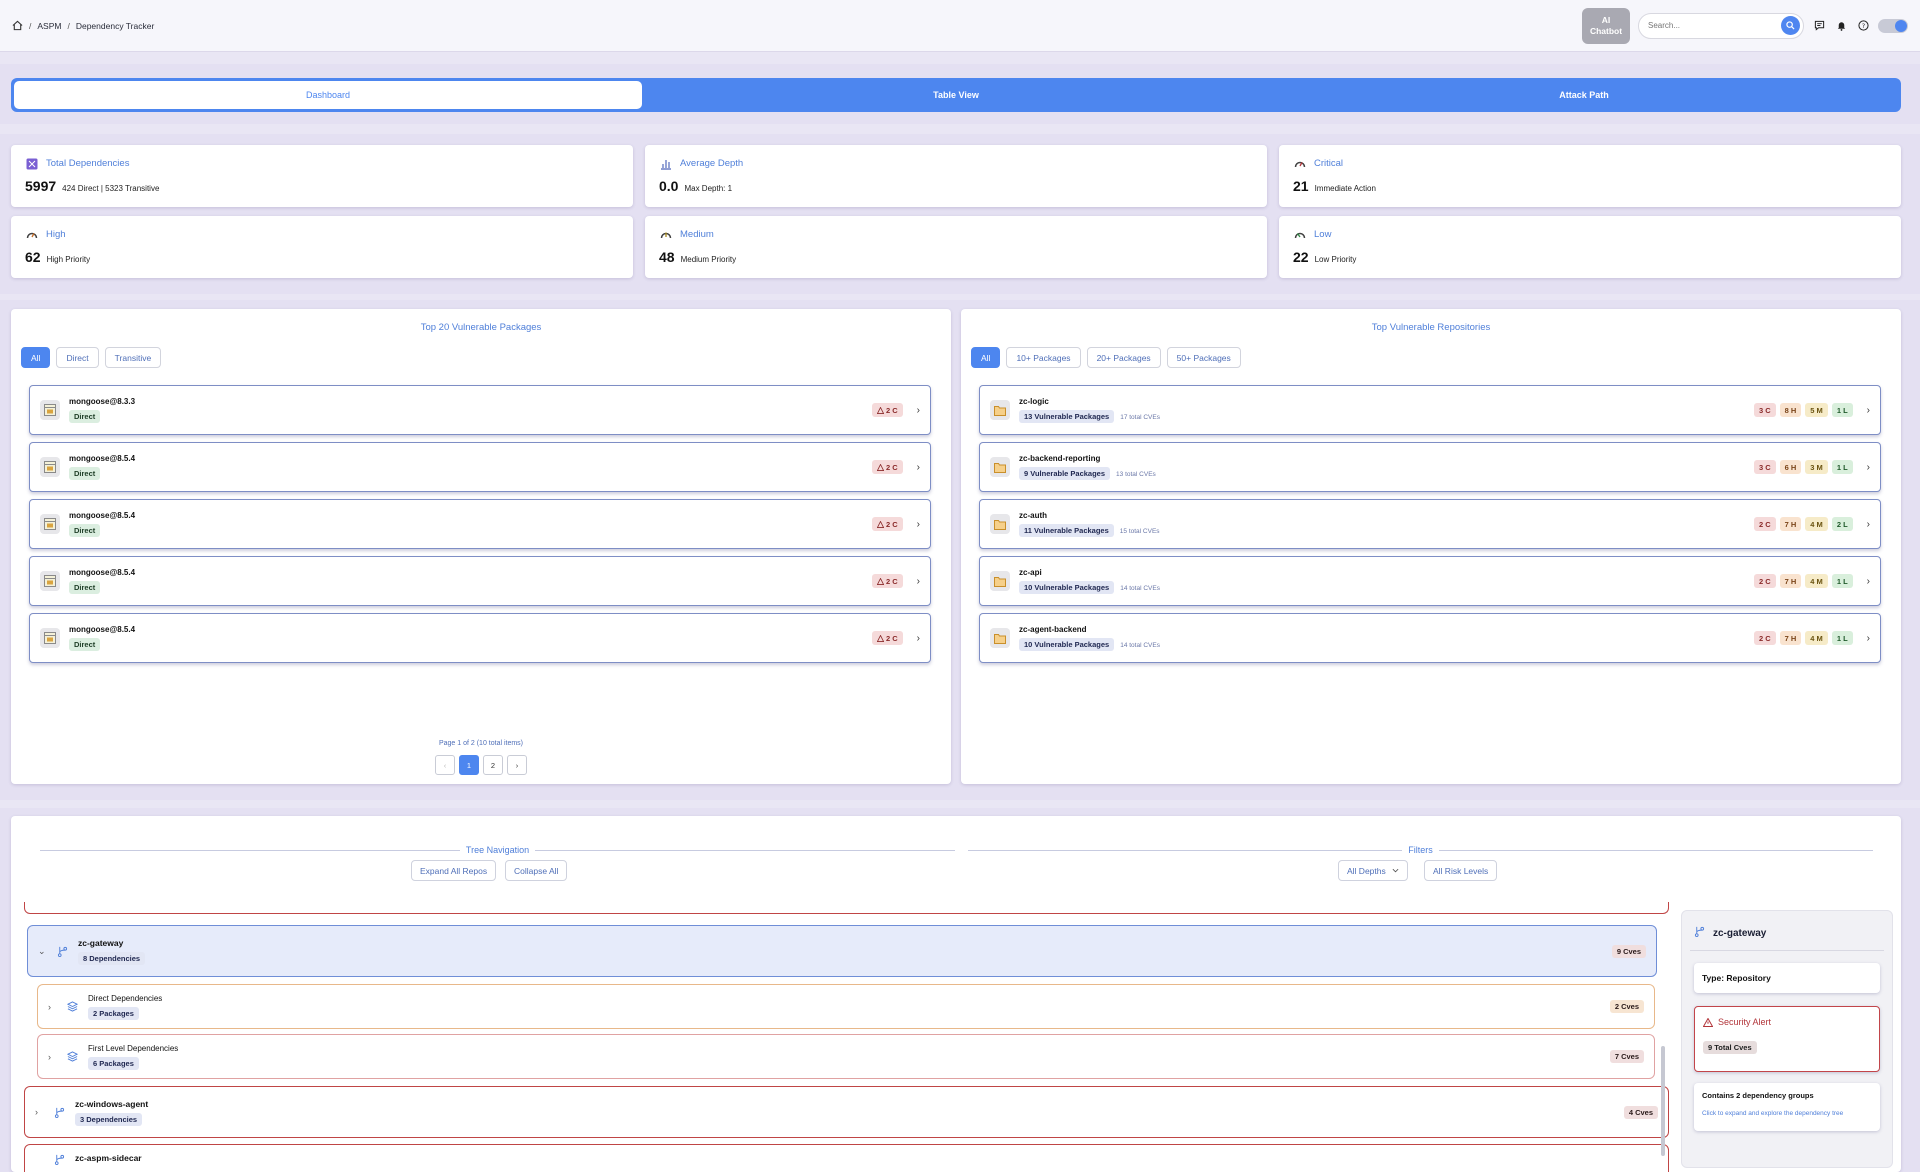 The height and width of the screenshot is (1172, 1920). What do you see at coordinates (56, 234) in the screenshot?
I see `stat-title: High` at bounding box center [56, 234].